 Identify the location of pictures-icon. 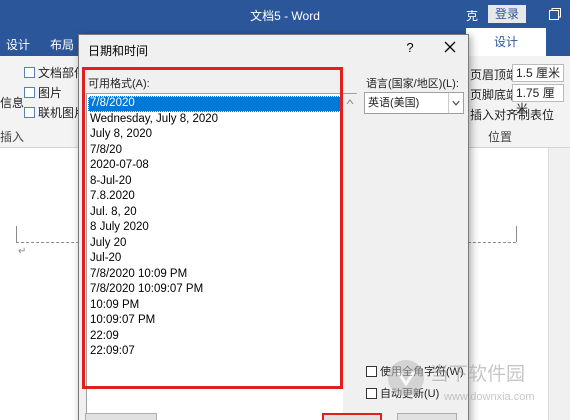
(29, 92).